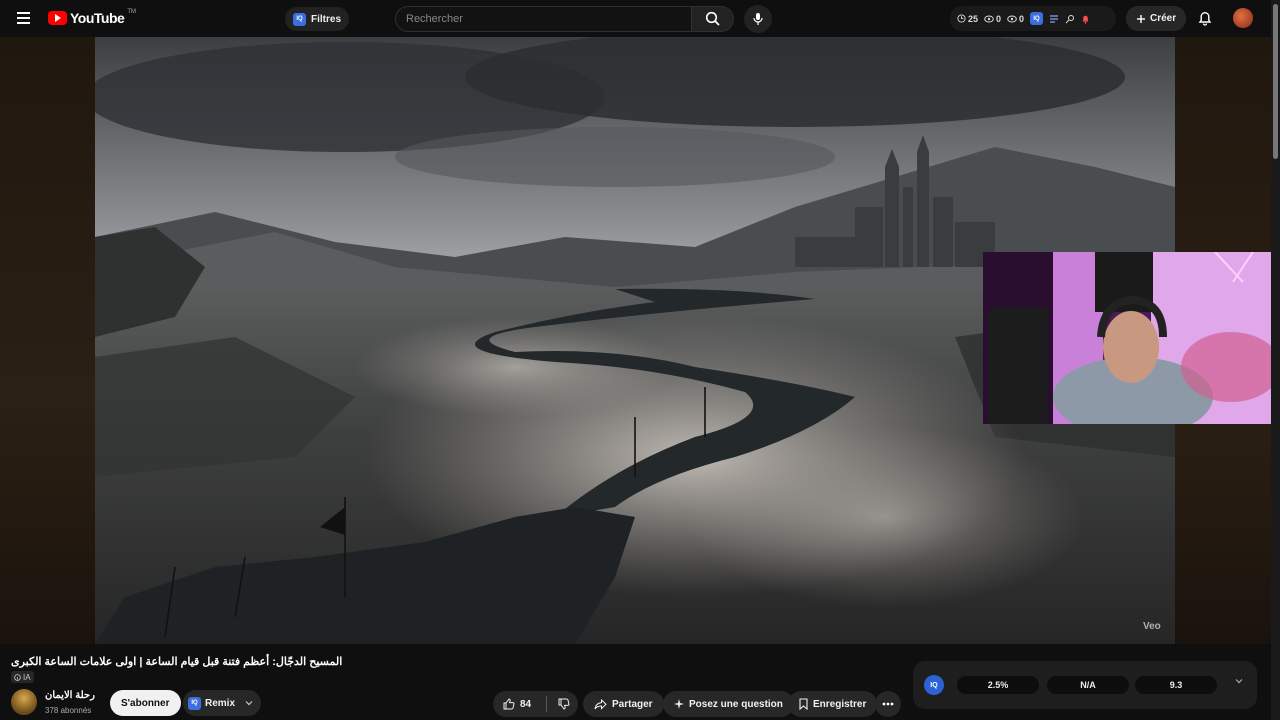 This screenshot has width=1280, height=720. What do you see at coordinates (145, 703) in the screenshot?
I see `subscribe-button: S'abonner` at bounding box center [145, 703].